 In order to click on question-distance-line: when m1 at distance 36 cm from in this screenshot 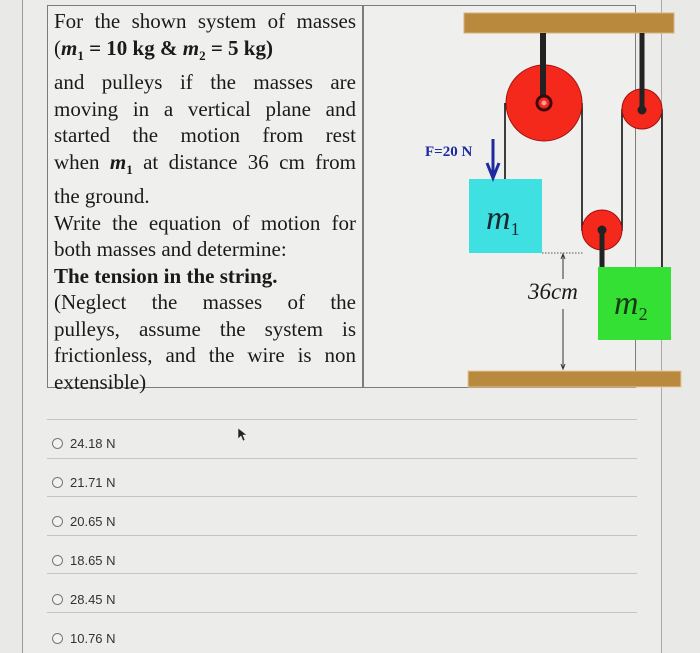, I will do `click(205, 163)`.